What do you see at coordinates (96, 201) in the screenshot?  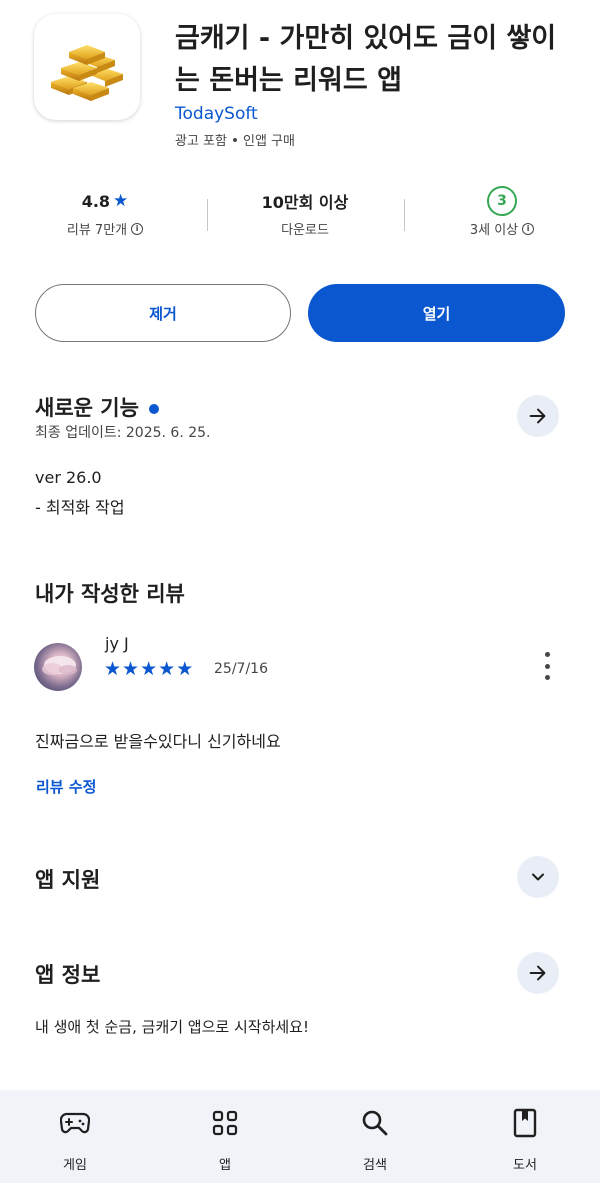 I see `rating-value: 4.8` at bounding box center [96, 201].